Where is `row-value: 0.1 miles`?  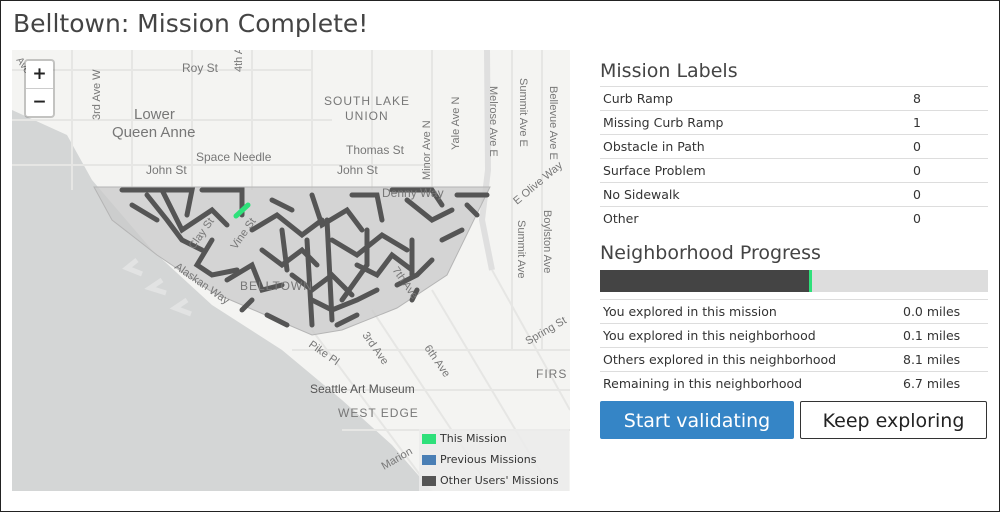
row-value: 0.1 miles is located at coordinates (944, 335).